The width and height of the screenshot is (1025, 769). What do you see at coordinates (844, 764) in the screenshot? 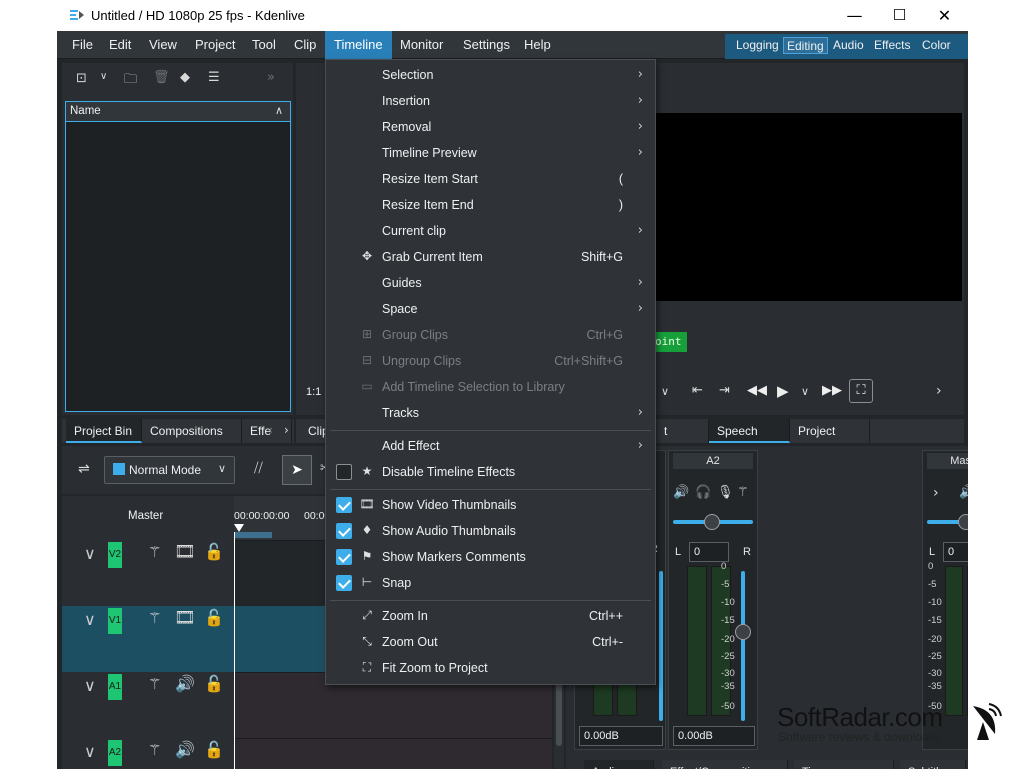
I see `tab-time-remapping: Time Remapping` at bounding box center [844, 764].